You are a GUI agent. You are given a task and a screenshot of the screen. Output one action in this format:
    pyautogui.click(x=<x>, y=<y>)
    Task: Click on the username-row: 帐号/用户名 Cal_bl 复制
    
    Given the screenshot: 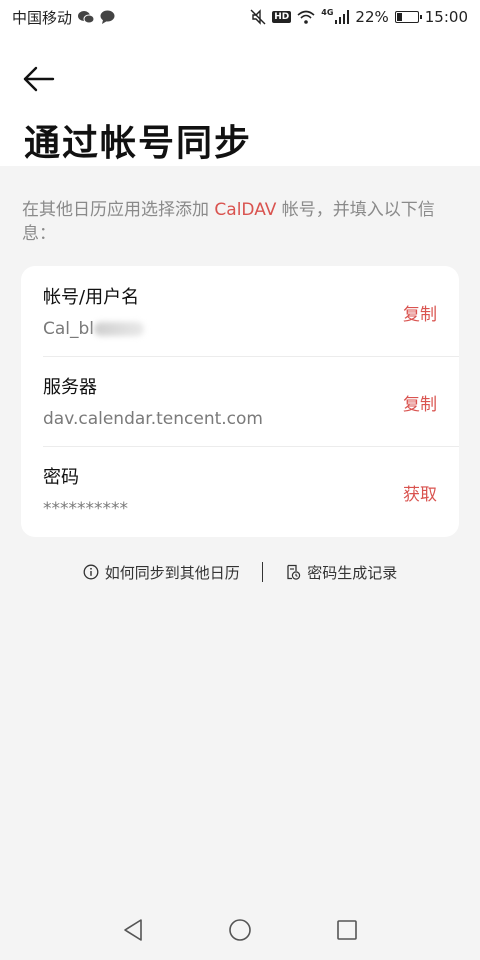 What is the action you would take?
    pyautogui.click(x=240, y=311)
    